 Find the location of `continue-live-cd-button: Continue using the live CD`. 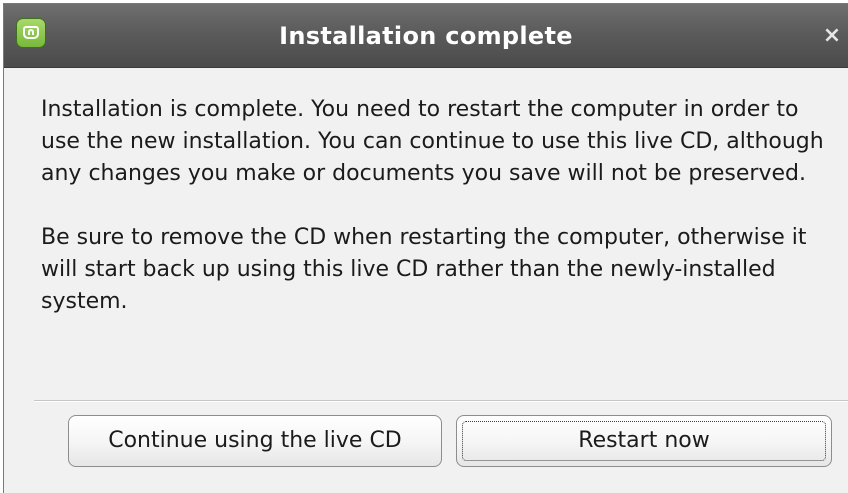

continue-live-cd-button: Continue using the live CD is located at coordinates (255, 441).